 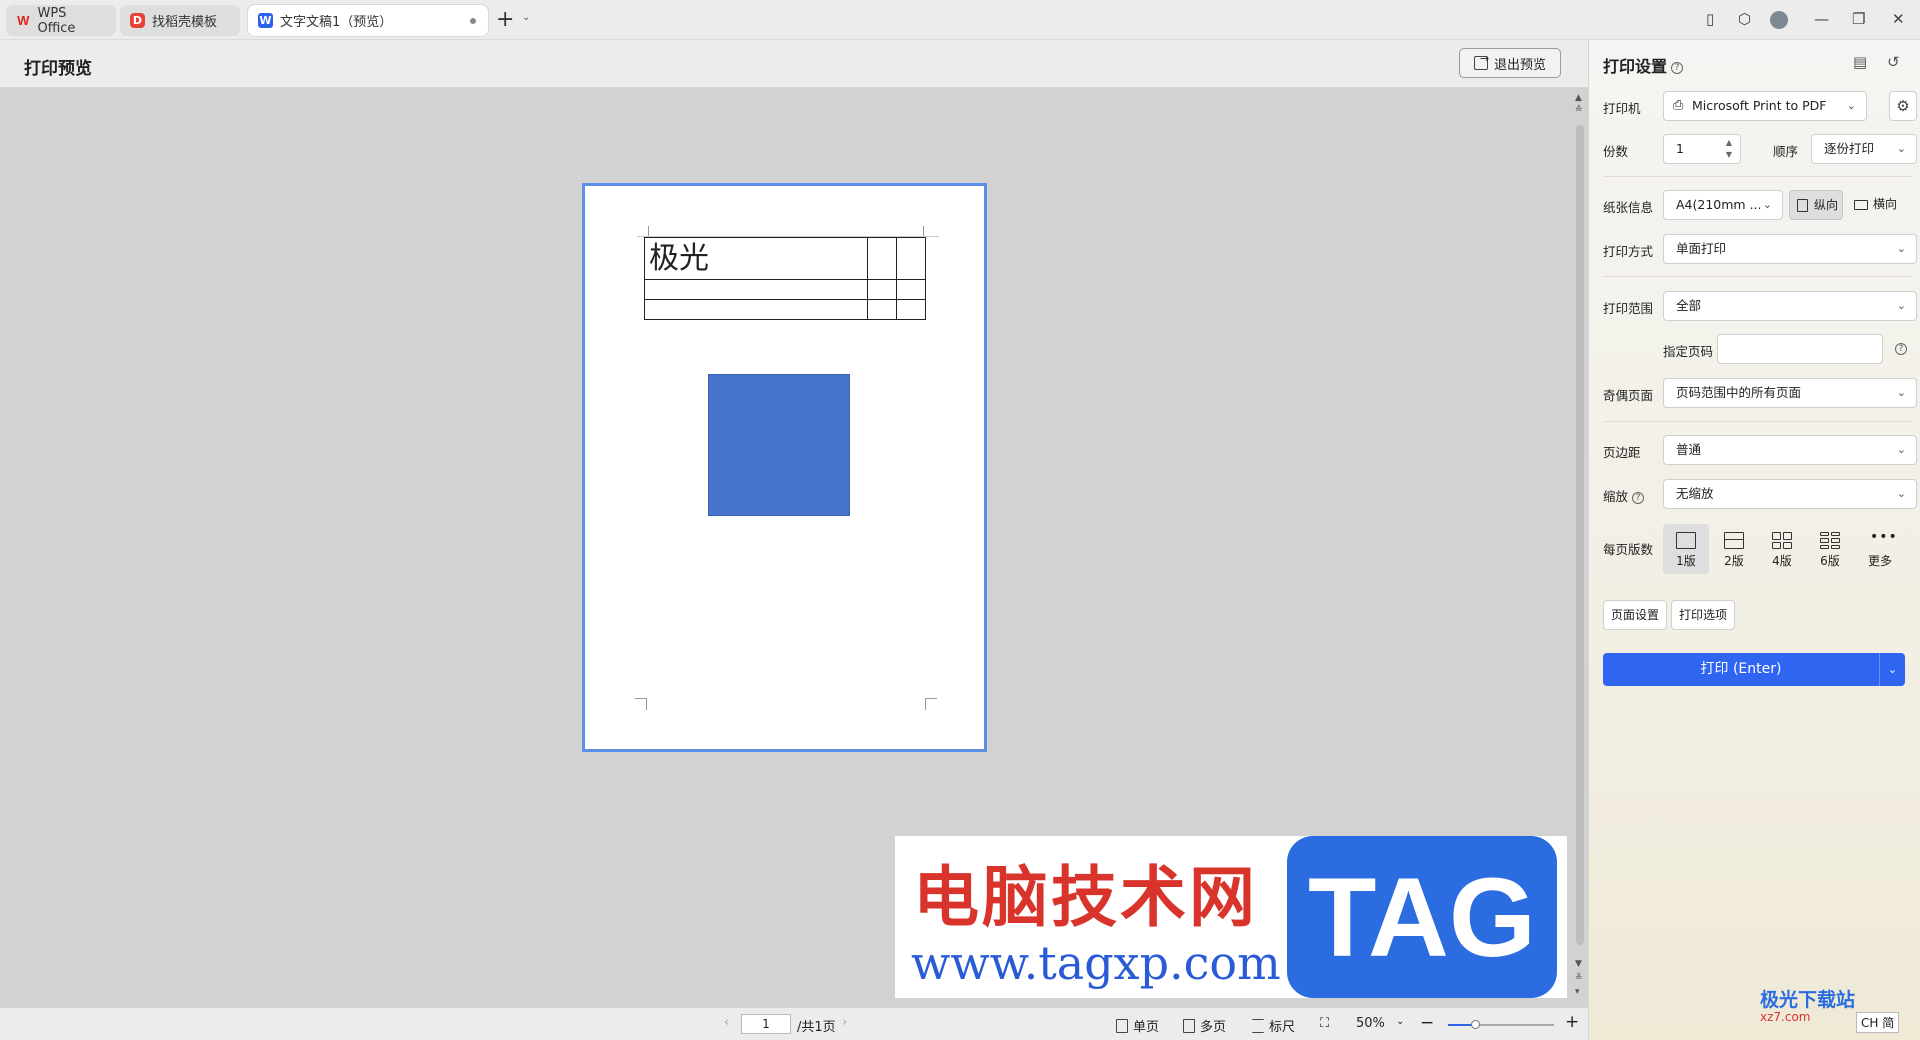 What do you see at coordinates (1800, 349) in the screenshot?
I see `page-range-input` at bounding box center [1800, 349].